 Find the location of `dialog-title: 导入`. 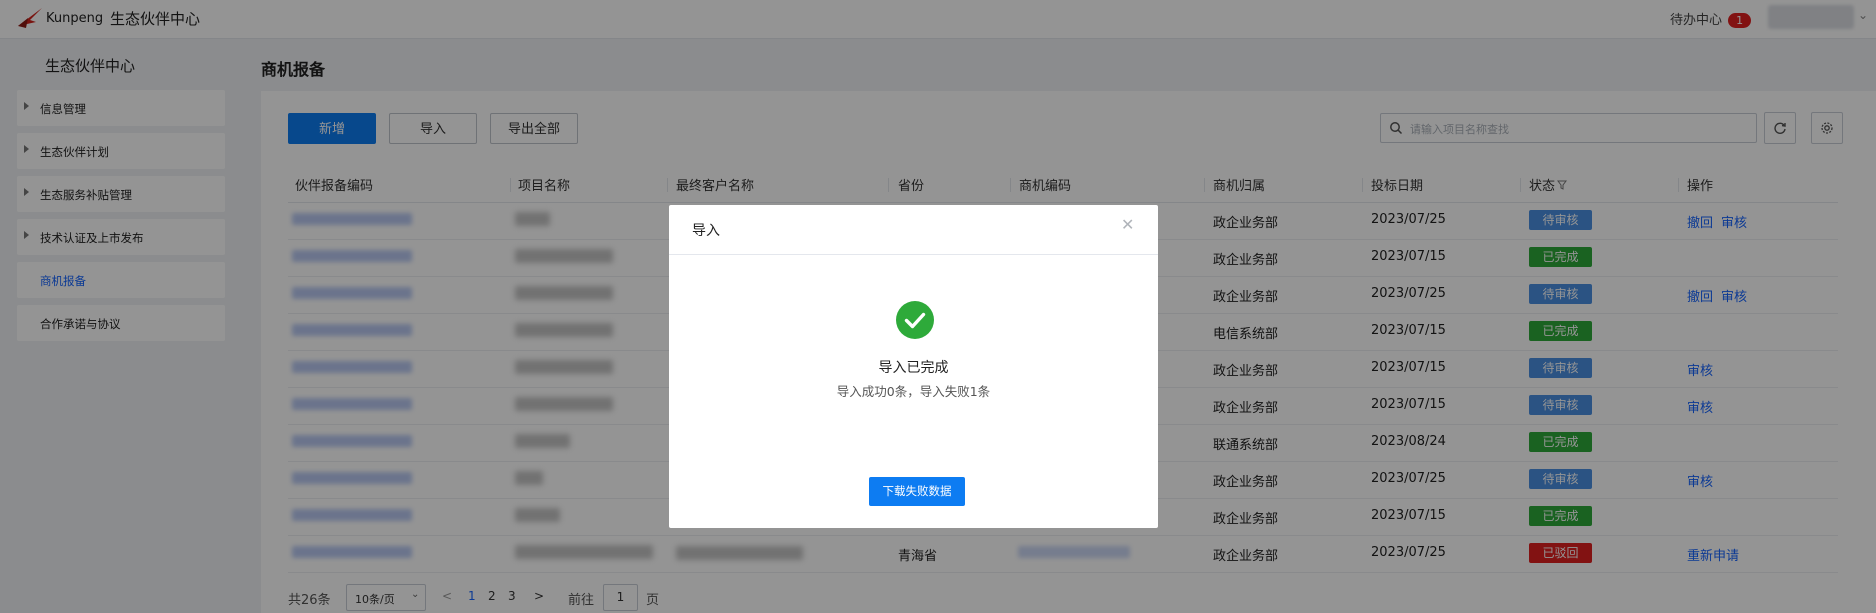

dialog-title: 导入 is located at coordinates (706, 231).